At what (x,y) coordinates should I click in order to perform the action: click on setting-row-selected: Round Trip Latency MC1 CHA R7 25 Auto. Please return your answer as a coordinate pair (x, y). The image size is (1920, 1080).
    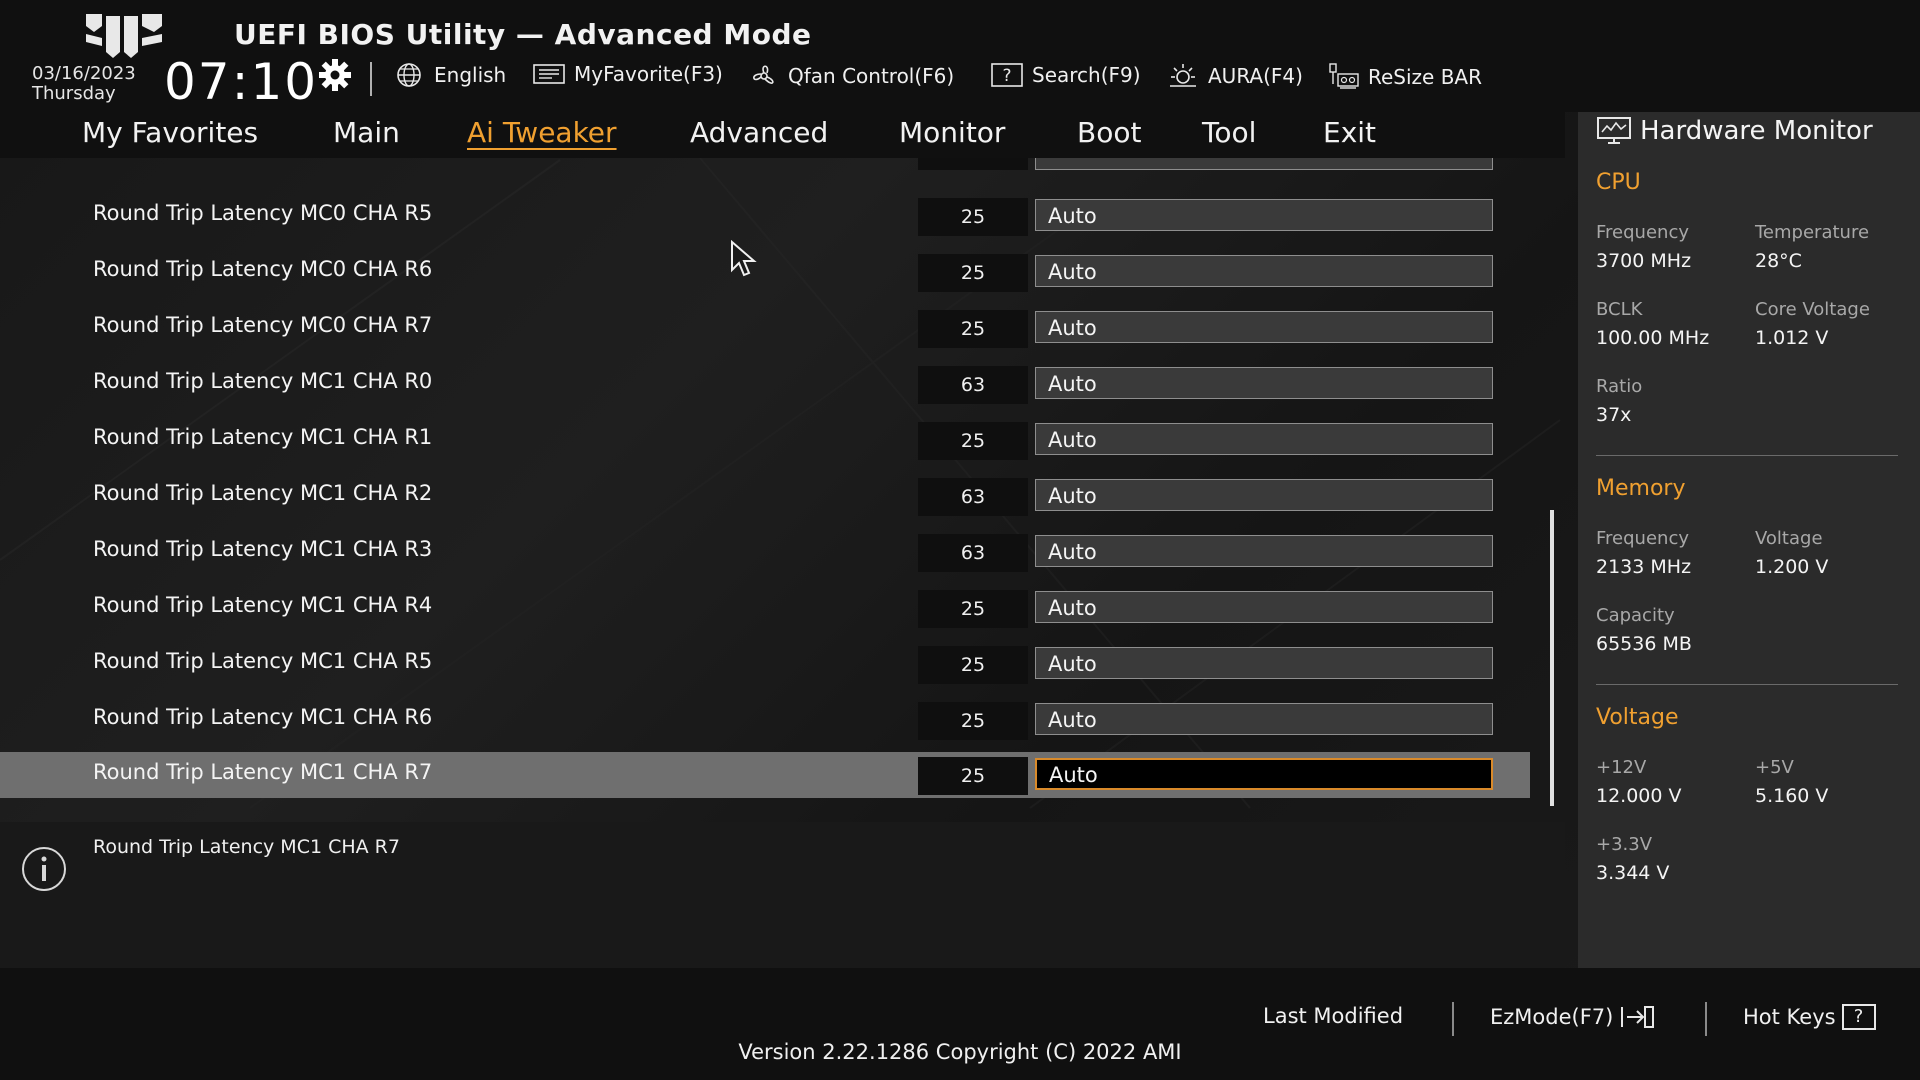
    Looking at the image, I should click on (765, 775).